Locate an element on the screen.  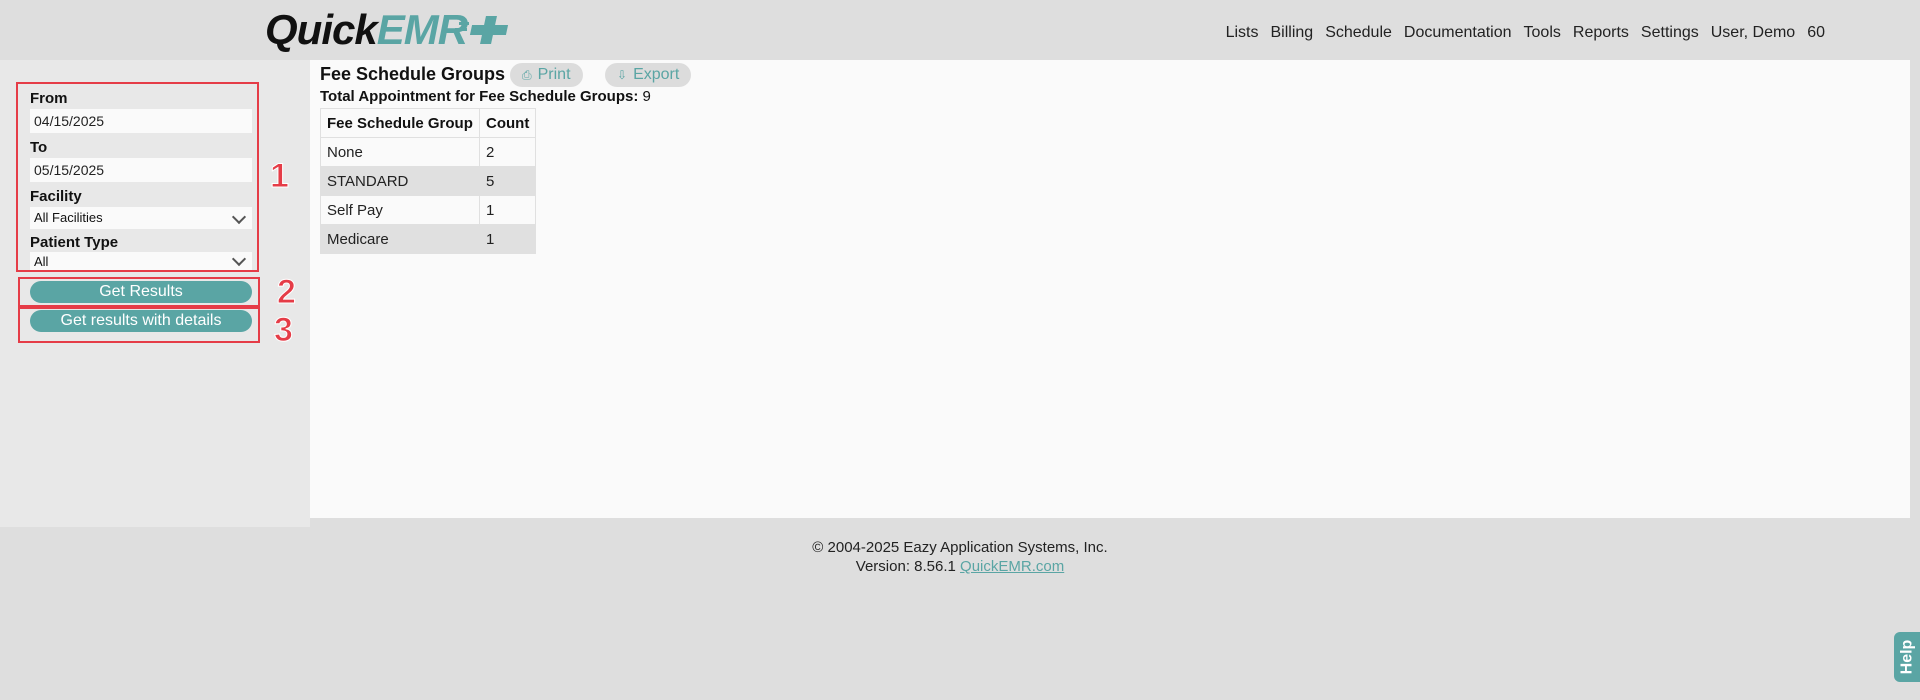
nav-settings: Settings is located at coordinates (1670, 33).